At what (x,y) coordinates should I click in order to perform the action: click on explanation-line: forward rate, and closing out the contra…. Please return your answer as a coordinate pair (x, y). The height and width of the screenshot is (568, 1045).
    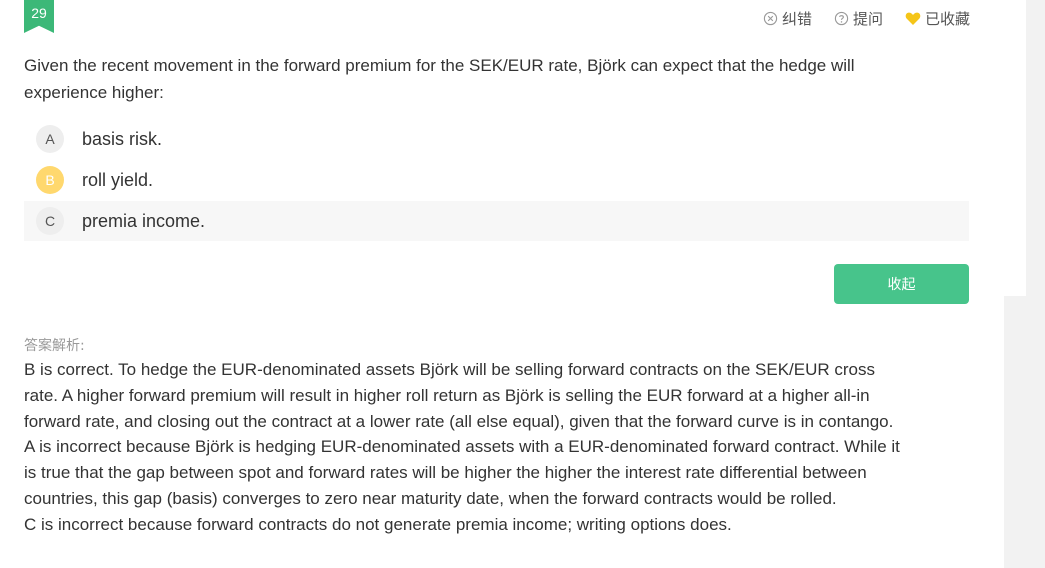
    Looking at the image, I should click on (459, 421).